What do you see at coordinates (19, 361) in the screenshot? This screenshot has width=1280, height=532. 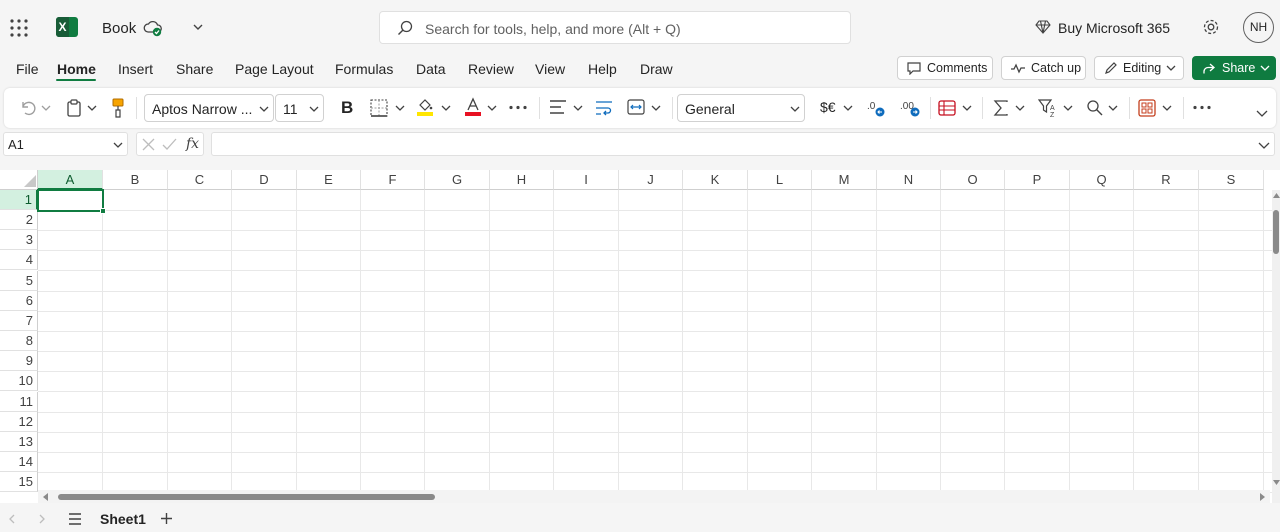 I see `row-header-9: 9` at bounding box center [19, 361].